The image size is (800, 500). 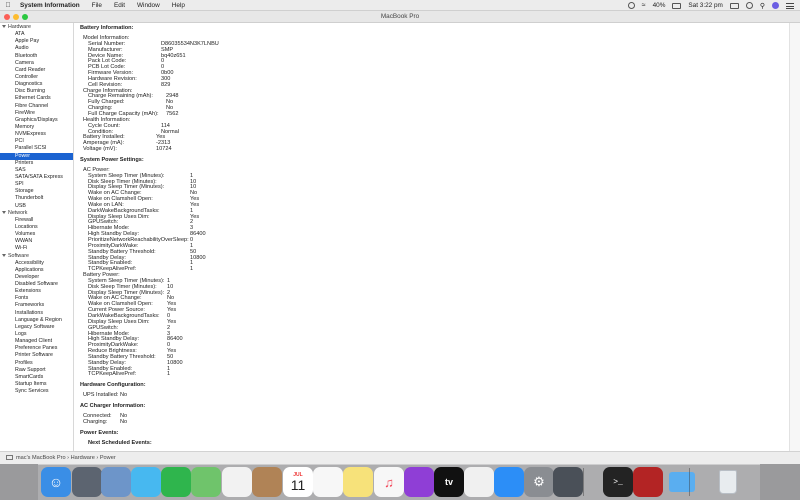 What do you see at coordinates (677, 5) in the screenshot?
I see `battery-icon` at bounding box center [677, 5].